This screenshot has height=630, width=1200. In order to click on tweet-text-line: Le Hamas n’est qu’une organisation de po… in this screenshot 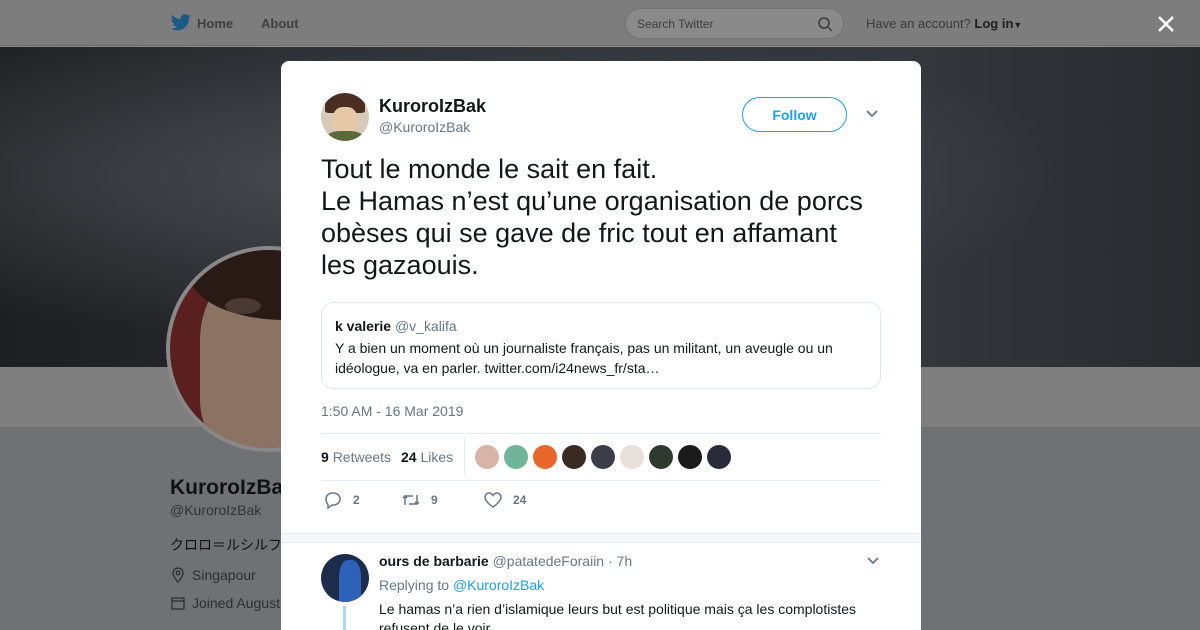, I will do `click(592, 201)`.